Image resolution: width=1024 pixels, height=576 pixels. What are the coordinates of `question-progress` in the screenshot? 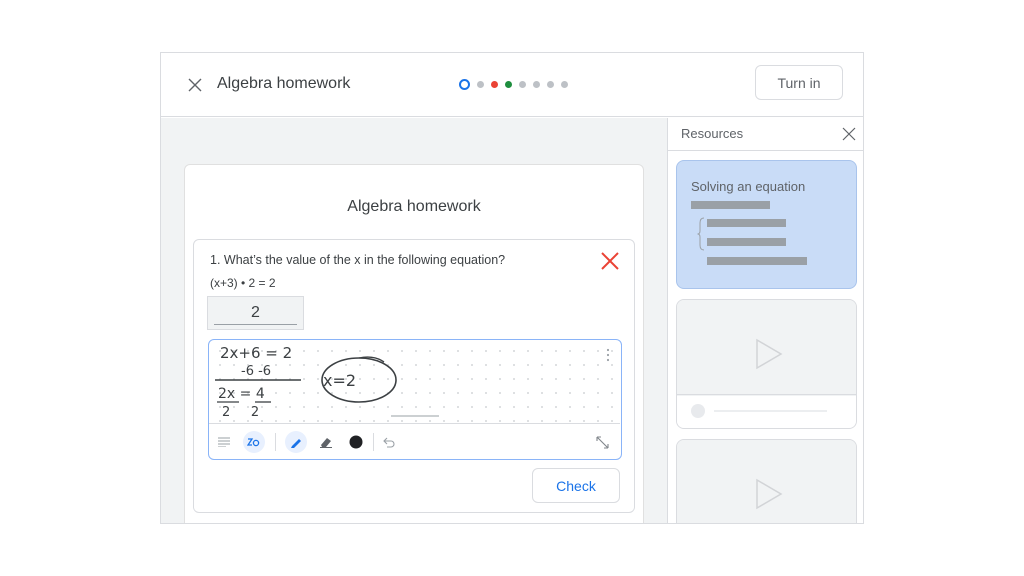 It's located at (513, 84).